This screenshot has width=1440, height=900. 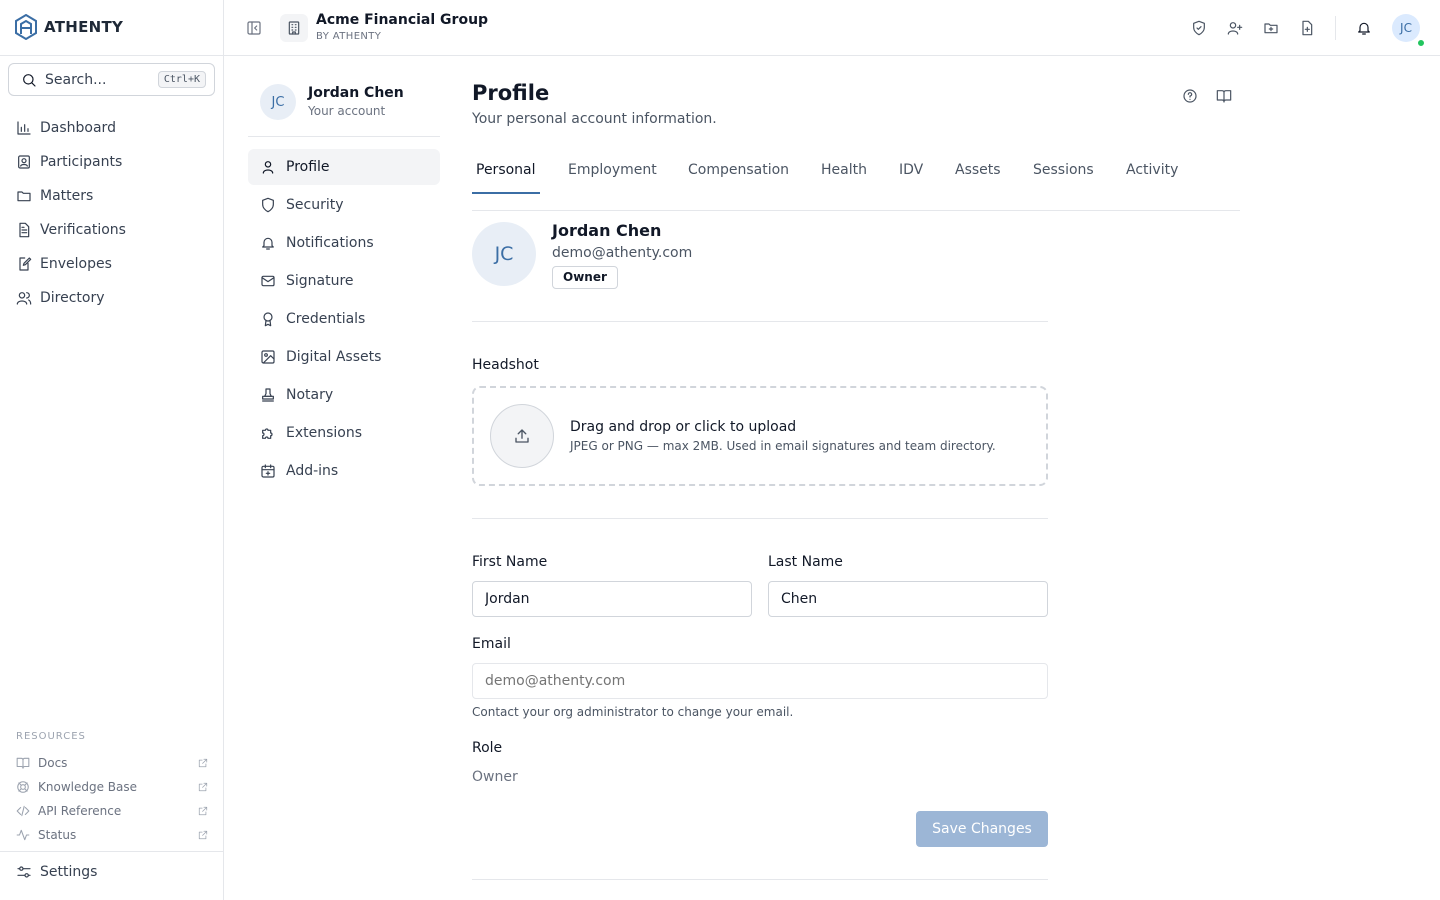 I want to click on help-circle-icon, so click(x=1190, y=96).